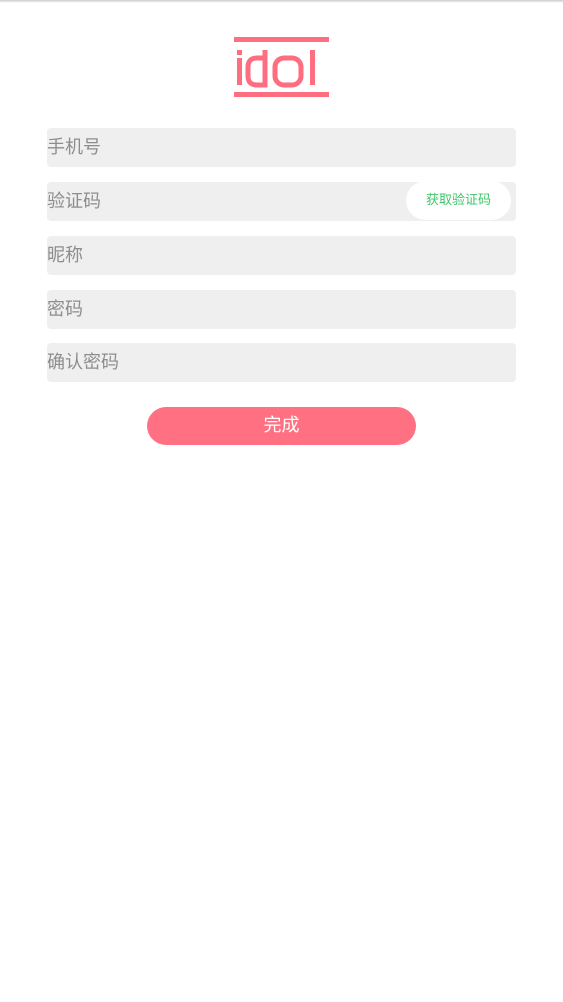 This screenshot has width=563, height=1002. What do you see at coordinates (458, 200) in the screenshot?
I see `get-code-button: 获取验证码` at bounding box center [458, 200].